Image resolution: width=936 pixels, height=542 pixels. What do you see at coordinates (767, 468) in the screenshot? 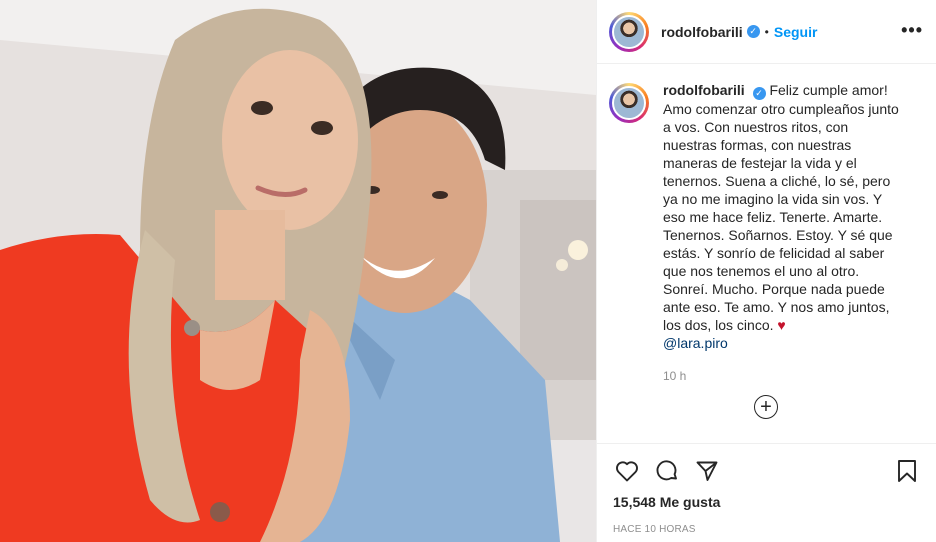
I see `action-icons-row` at bounding box center [767, 468].